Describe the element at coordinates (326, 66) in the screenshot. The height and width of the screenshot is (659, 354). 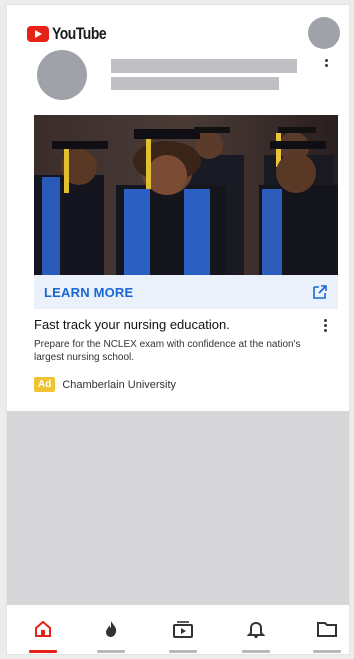
I see `more-options-icon` at that location.